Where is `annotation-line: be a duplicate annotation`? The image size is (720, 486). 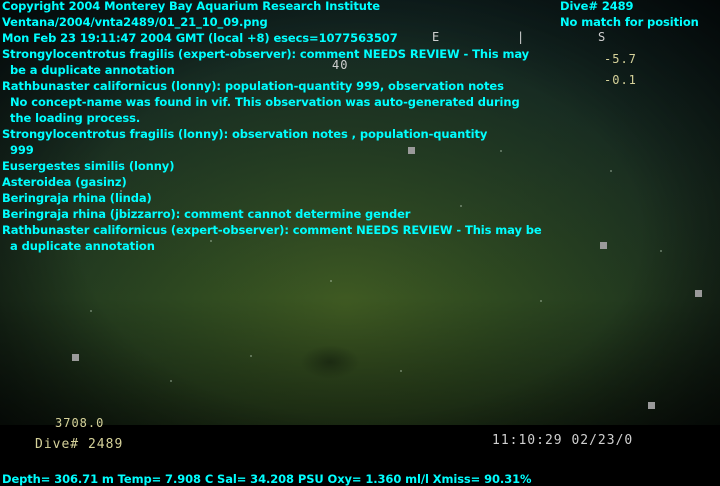
annotation-line: be a duplicate annotation is located at coordinates (92, 70).